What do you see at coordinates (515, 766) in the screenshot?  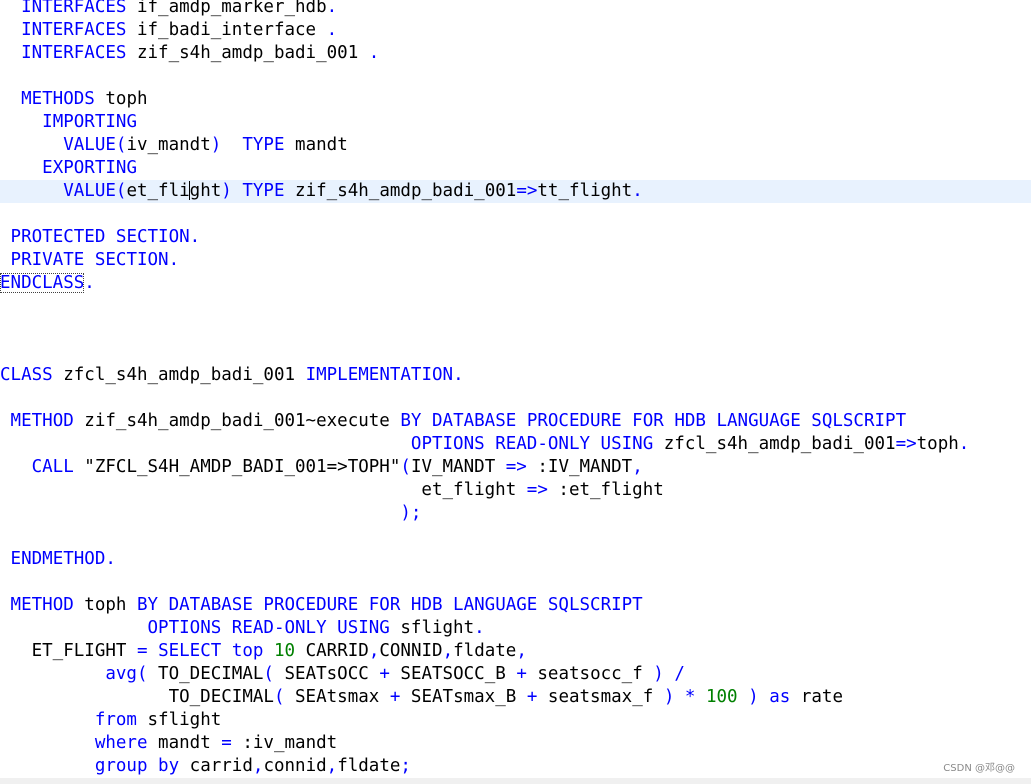 I see `code-line: group by carrid,connid,fldate;` at bounding box center [515, 766].